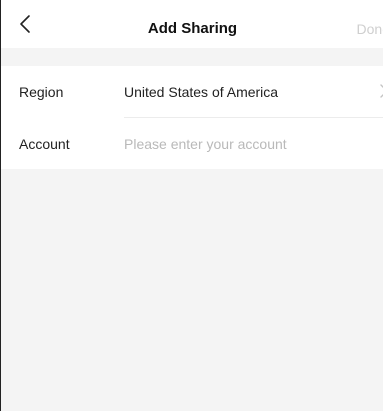  I want to click on region-row: Region United States of America, so click(192, 91).